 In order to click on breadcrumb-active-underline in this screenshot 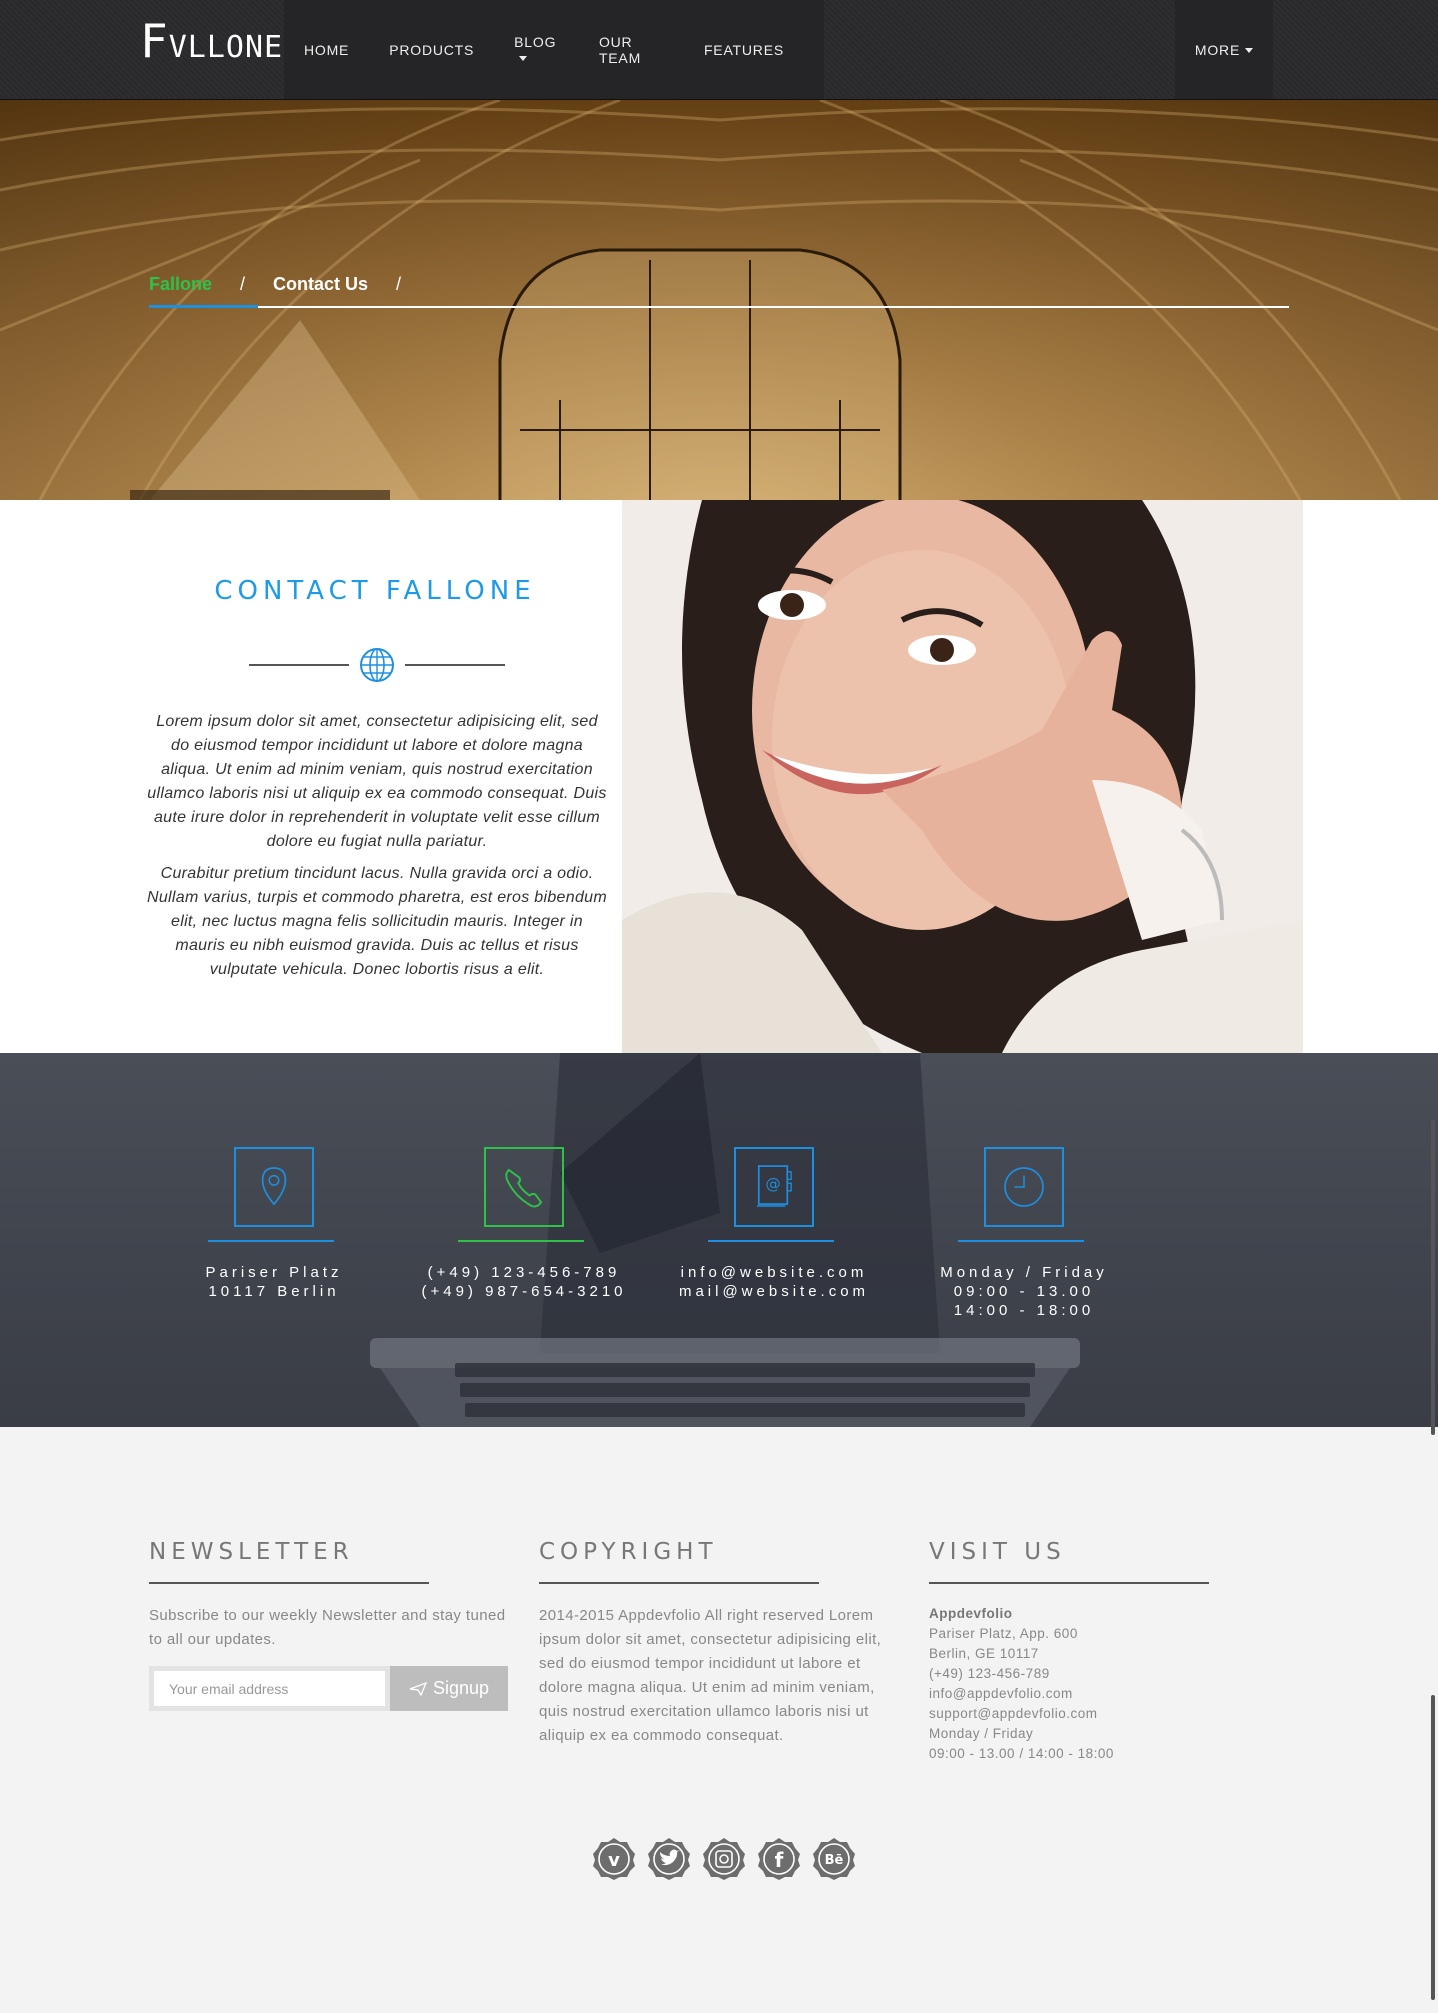, I will do `click(203, 306)`.